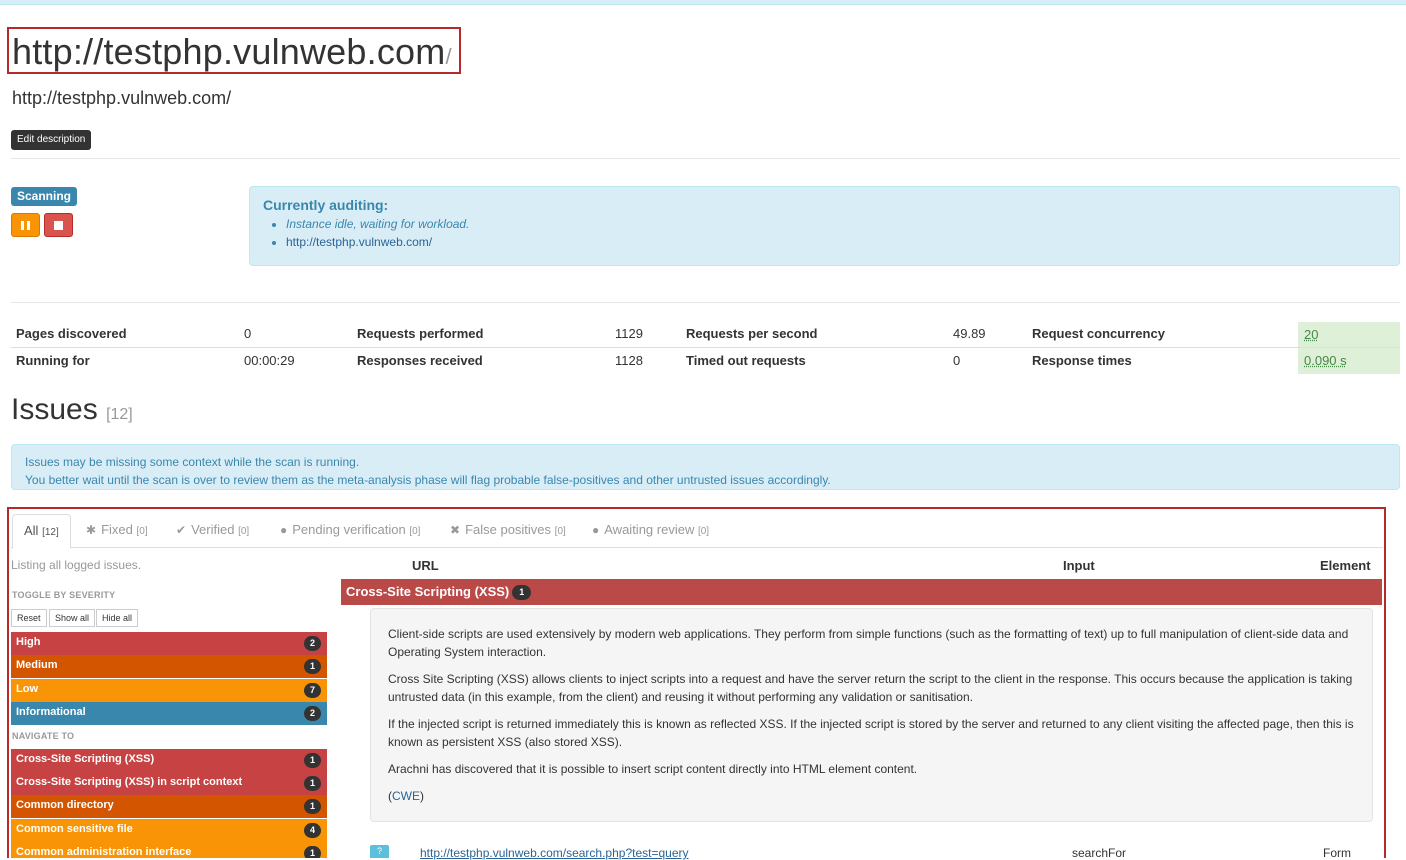  What do you see at coordinates (703, 2) in the screenshot?
I see `top-border` at bounding box center [703, 2].